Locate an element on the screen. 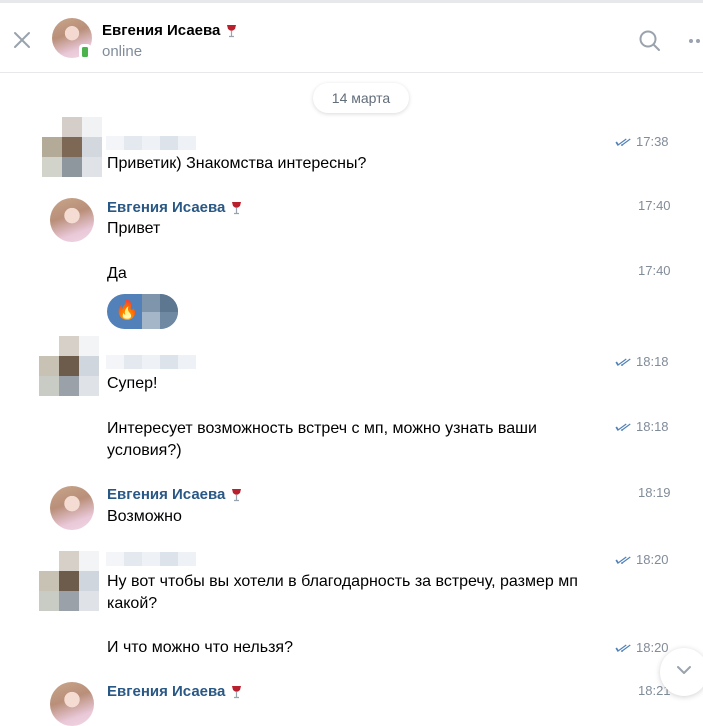  chat-title-text: Евгения Исаева is located at coordinates (161, 30).